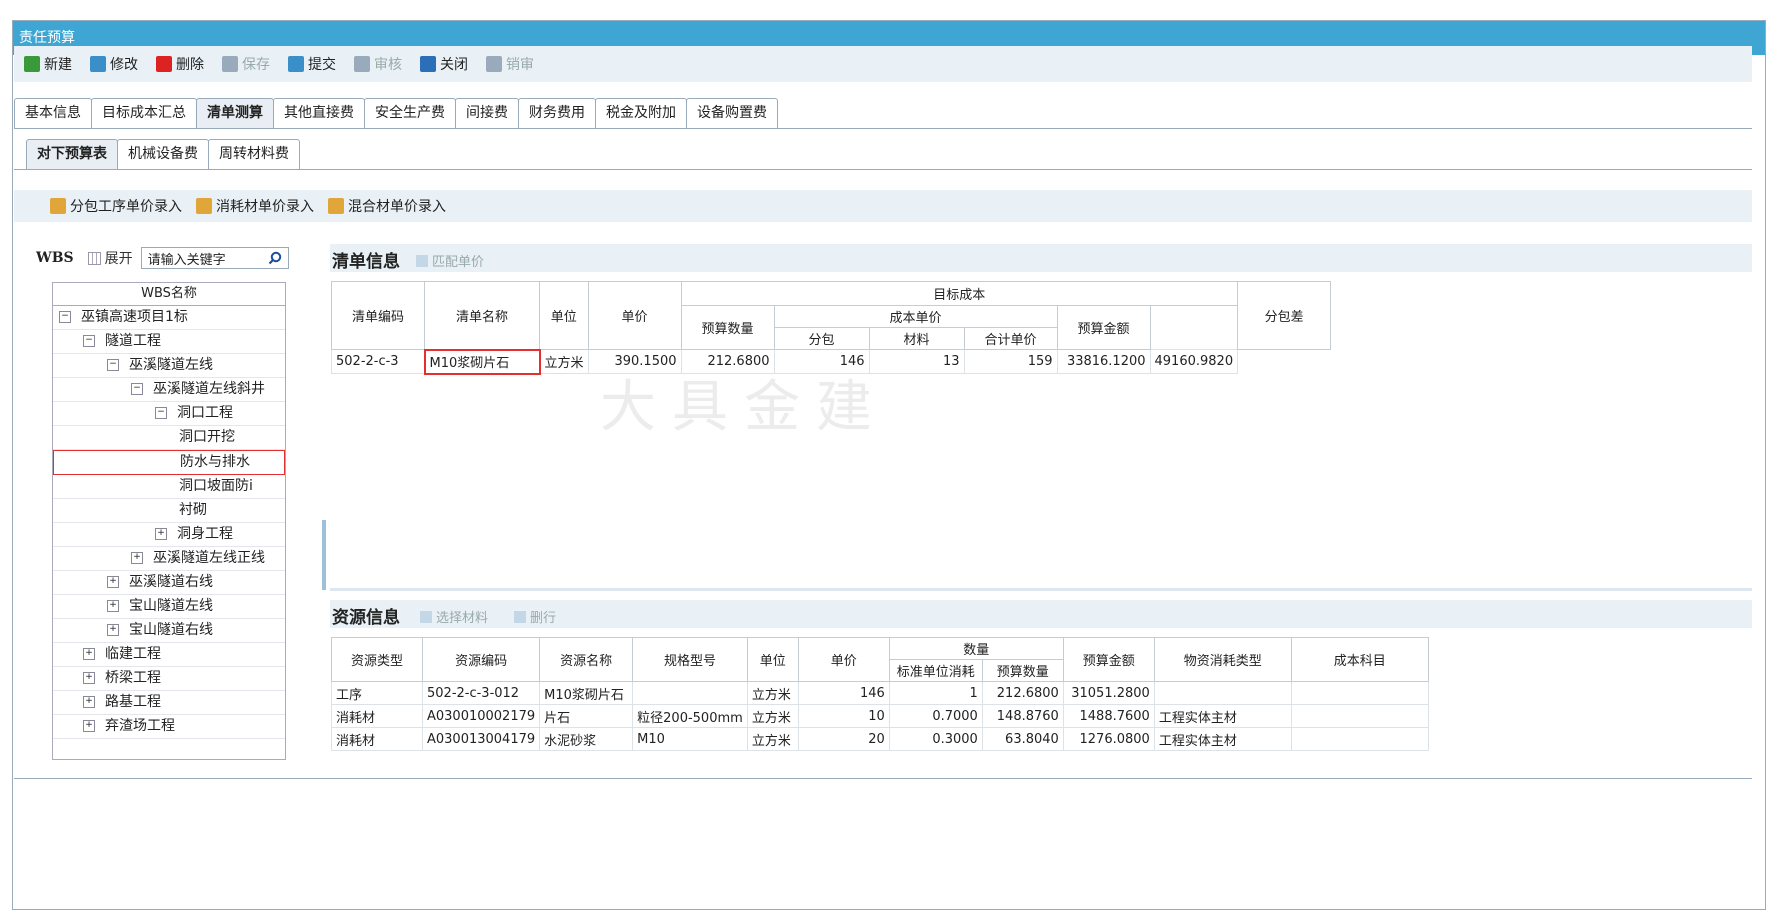 Image resolution: width=1777 pixels, height=918 pixels. I want to click on wbs-tree-node: + 洞身工程, so click(169, 535).